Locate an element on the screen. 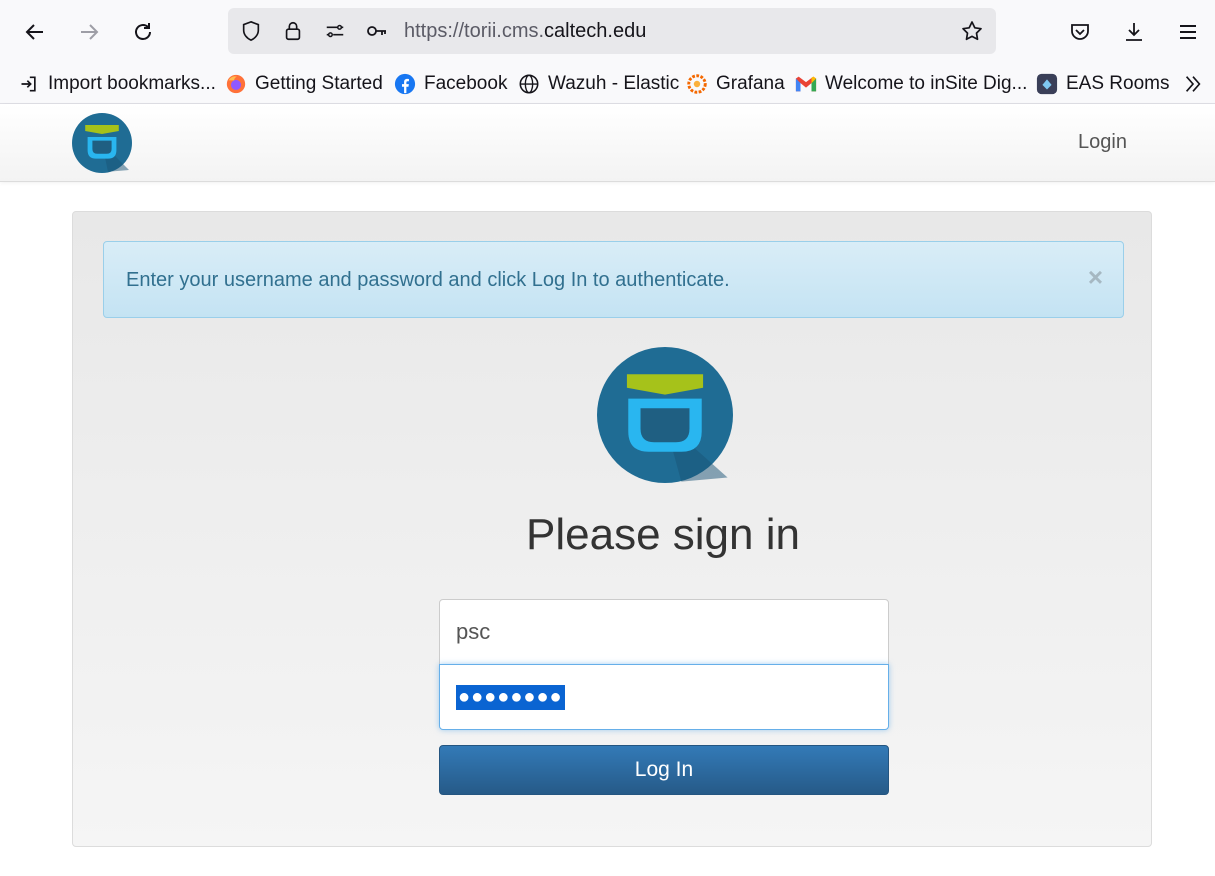 The image size is (1215, 876). url-text: https://torii.cms.caltech.edu is located at coordinates (525, 31).